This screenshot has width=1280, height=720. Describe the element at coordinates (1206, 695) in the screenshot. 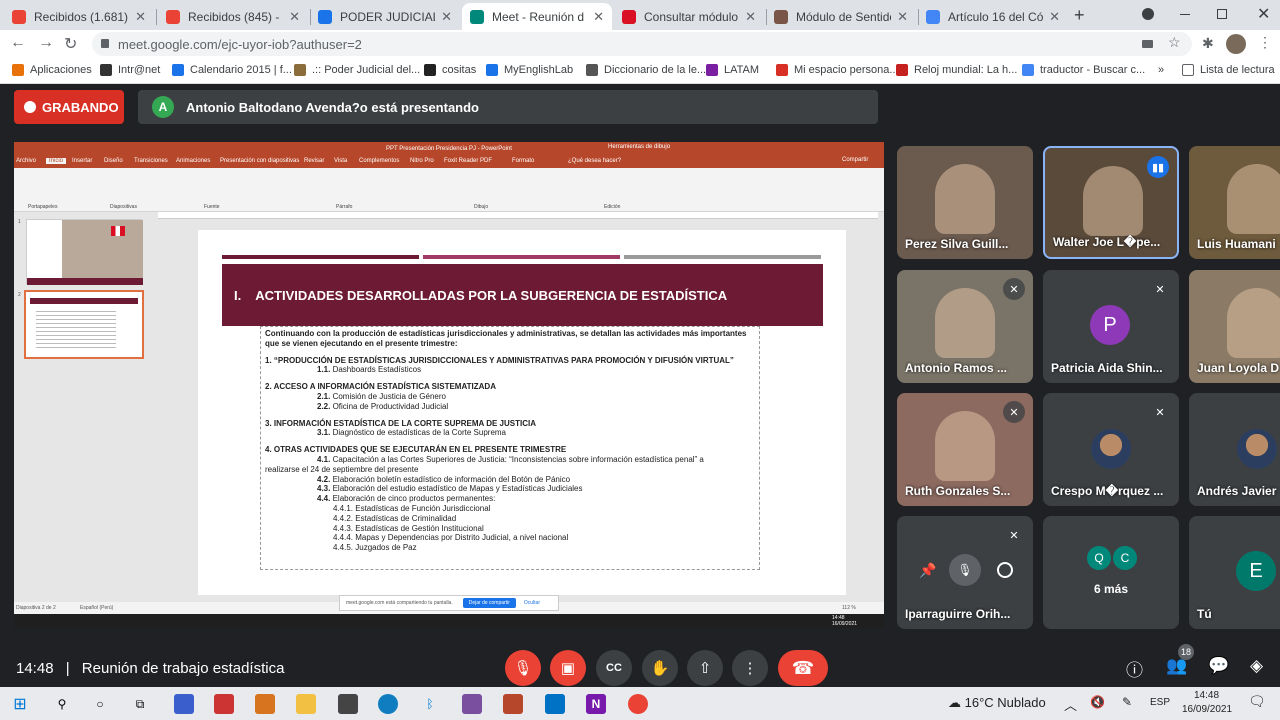

I see `clock-time: 14:48` at that location.